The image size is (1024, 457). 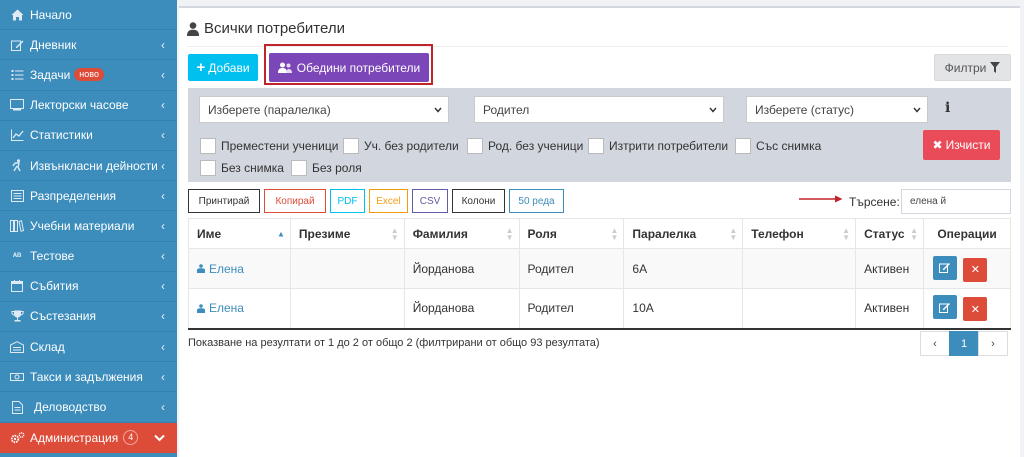 I want to click on checkbox-students-without-parents: Уч. без родители, so click(x=401, y=146).